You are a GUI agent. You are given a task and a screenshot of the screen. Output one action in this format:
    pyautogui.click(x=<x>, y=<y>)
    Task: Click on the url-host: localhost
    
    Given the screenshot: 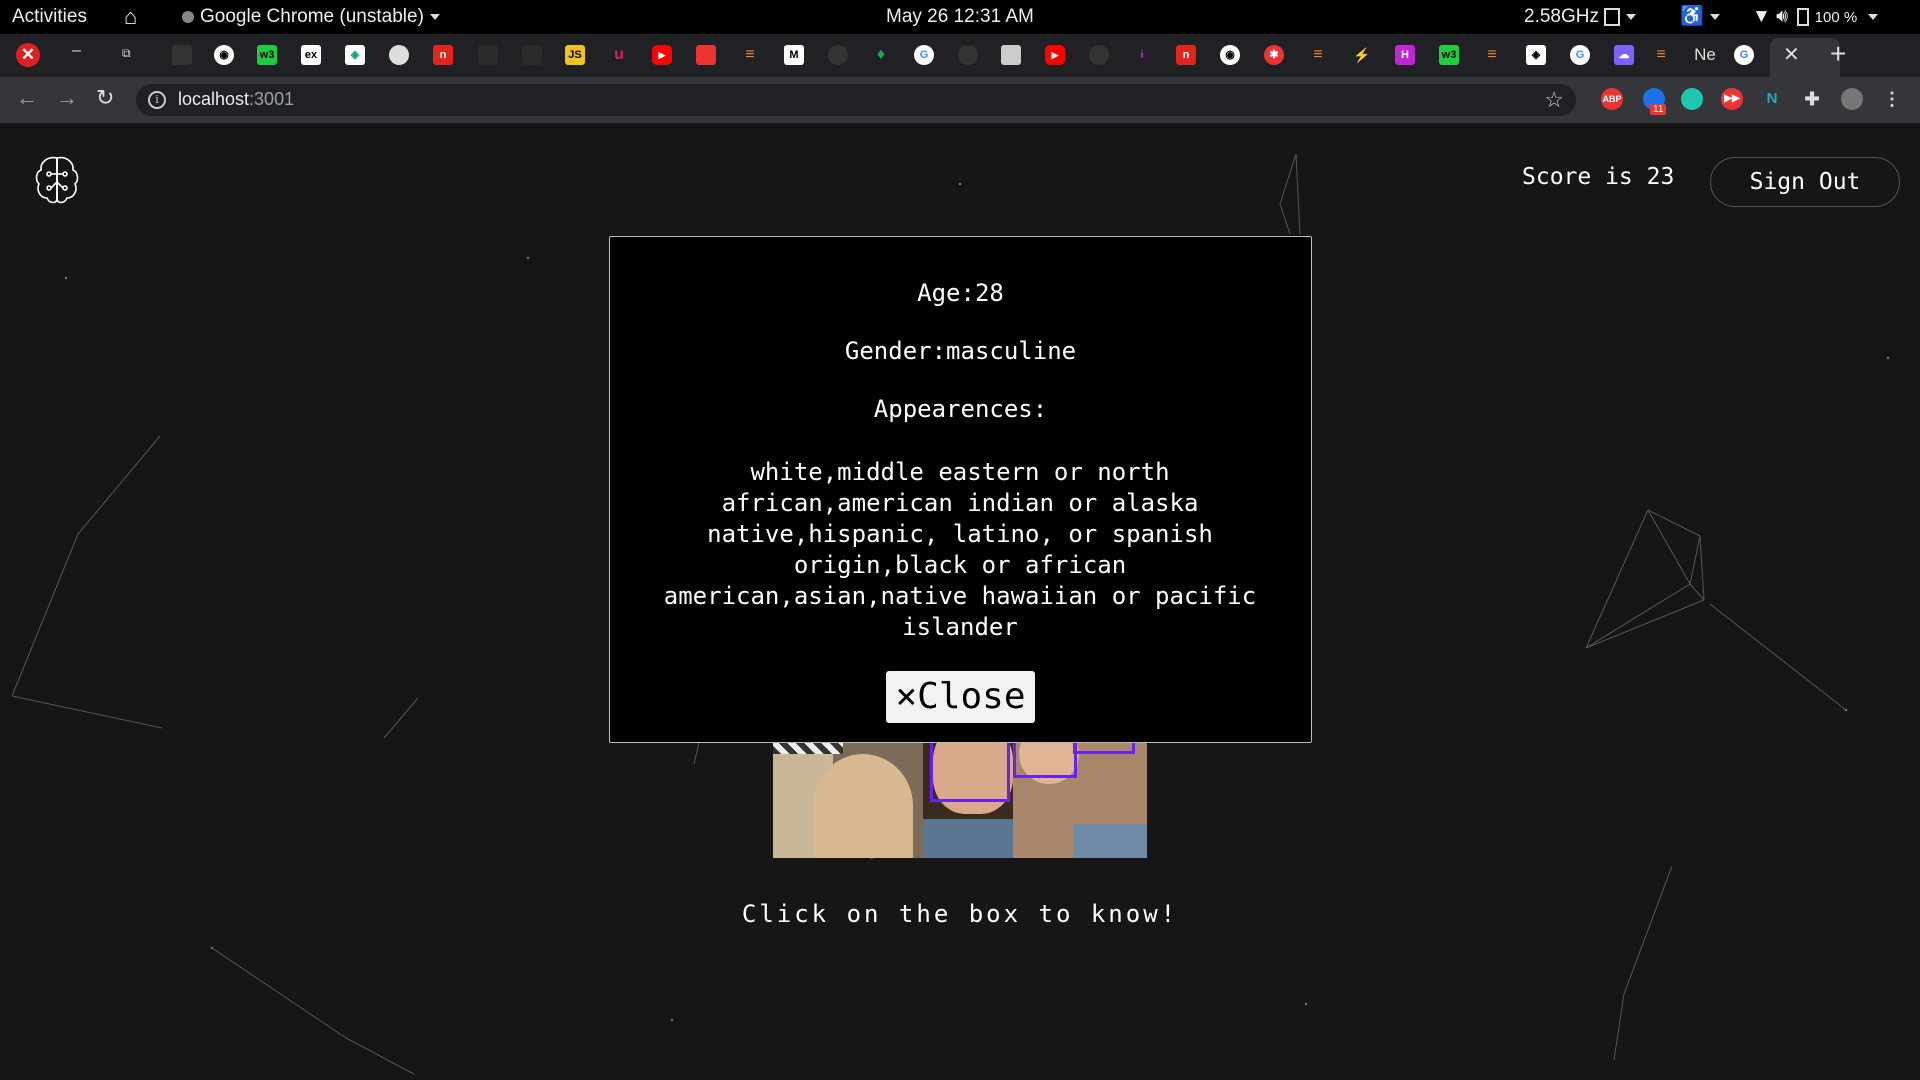 What is the action you would take?
    pyautogui.click(x=214, y=99)
    